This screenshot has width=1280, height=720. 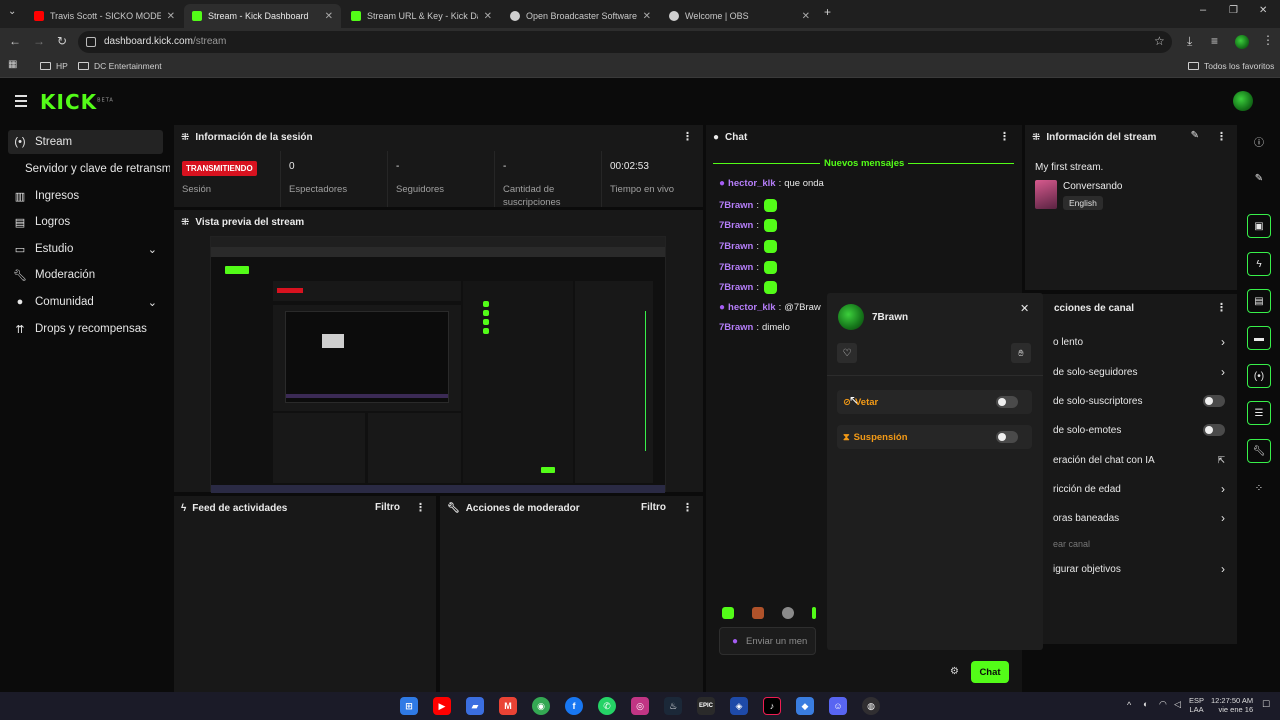 I want to click on chat-bubble-icon: ▬, so click(x=1259, y=338).